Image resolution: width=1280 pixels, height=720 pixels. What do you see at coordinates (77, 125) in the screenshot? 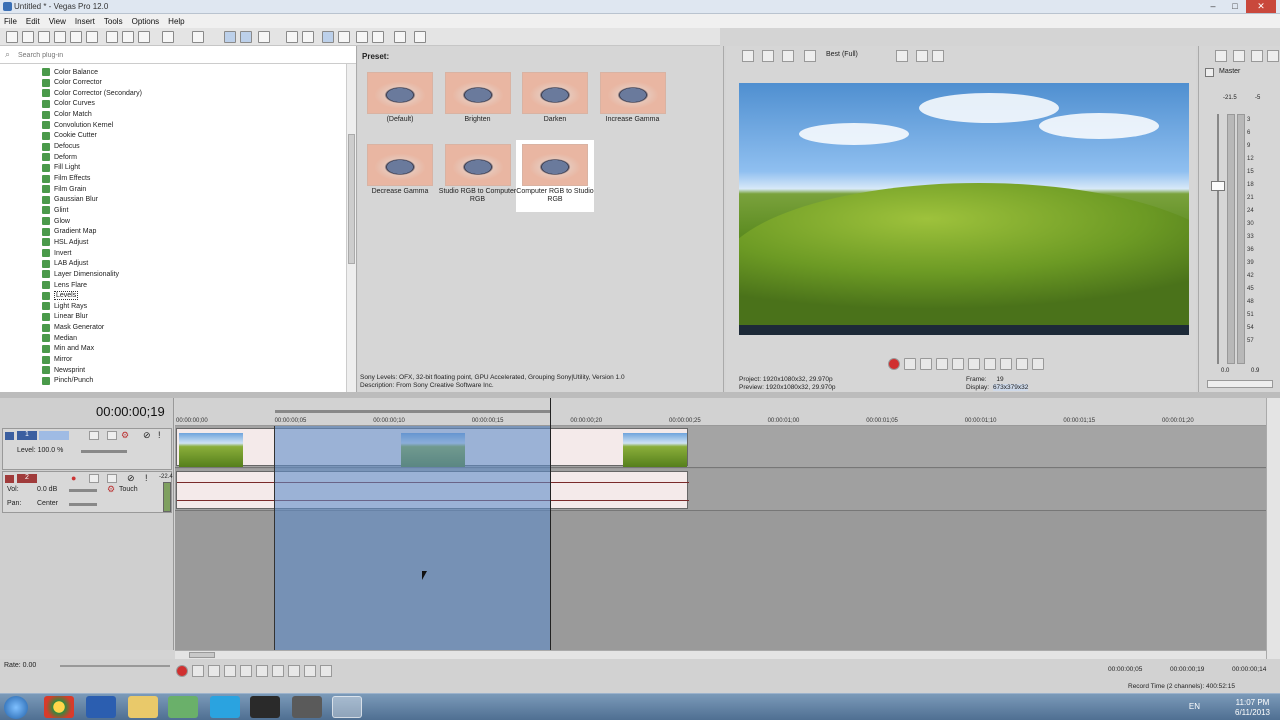
I see `plugin-tree-item: Convolution Kernel` at bounding box center [77, 125].